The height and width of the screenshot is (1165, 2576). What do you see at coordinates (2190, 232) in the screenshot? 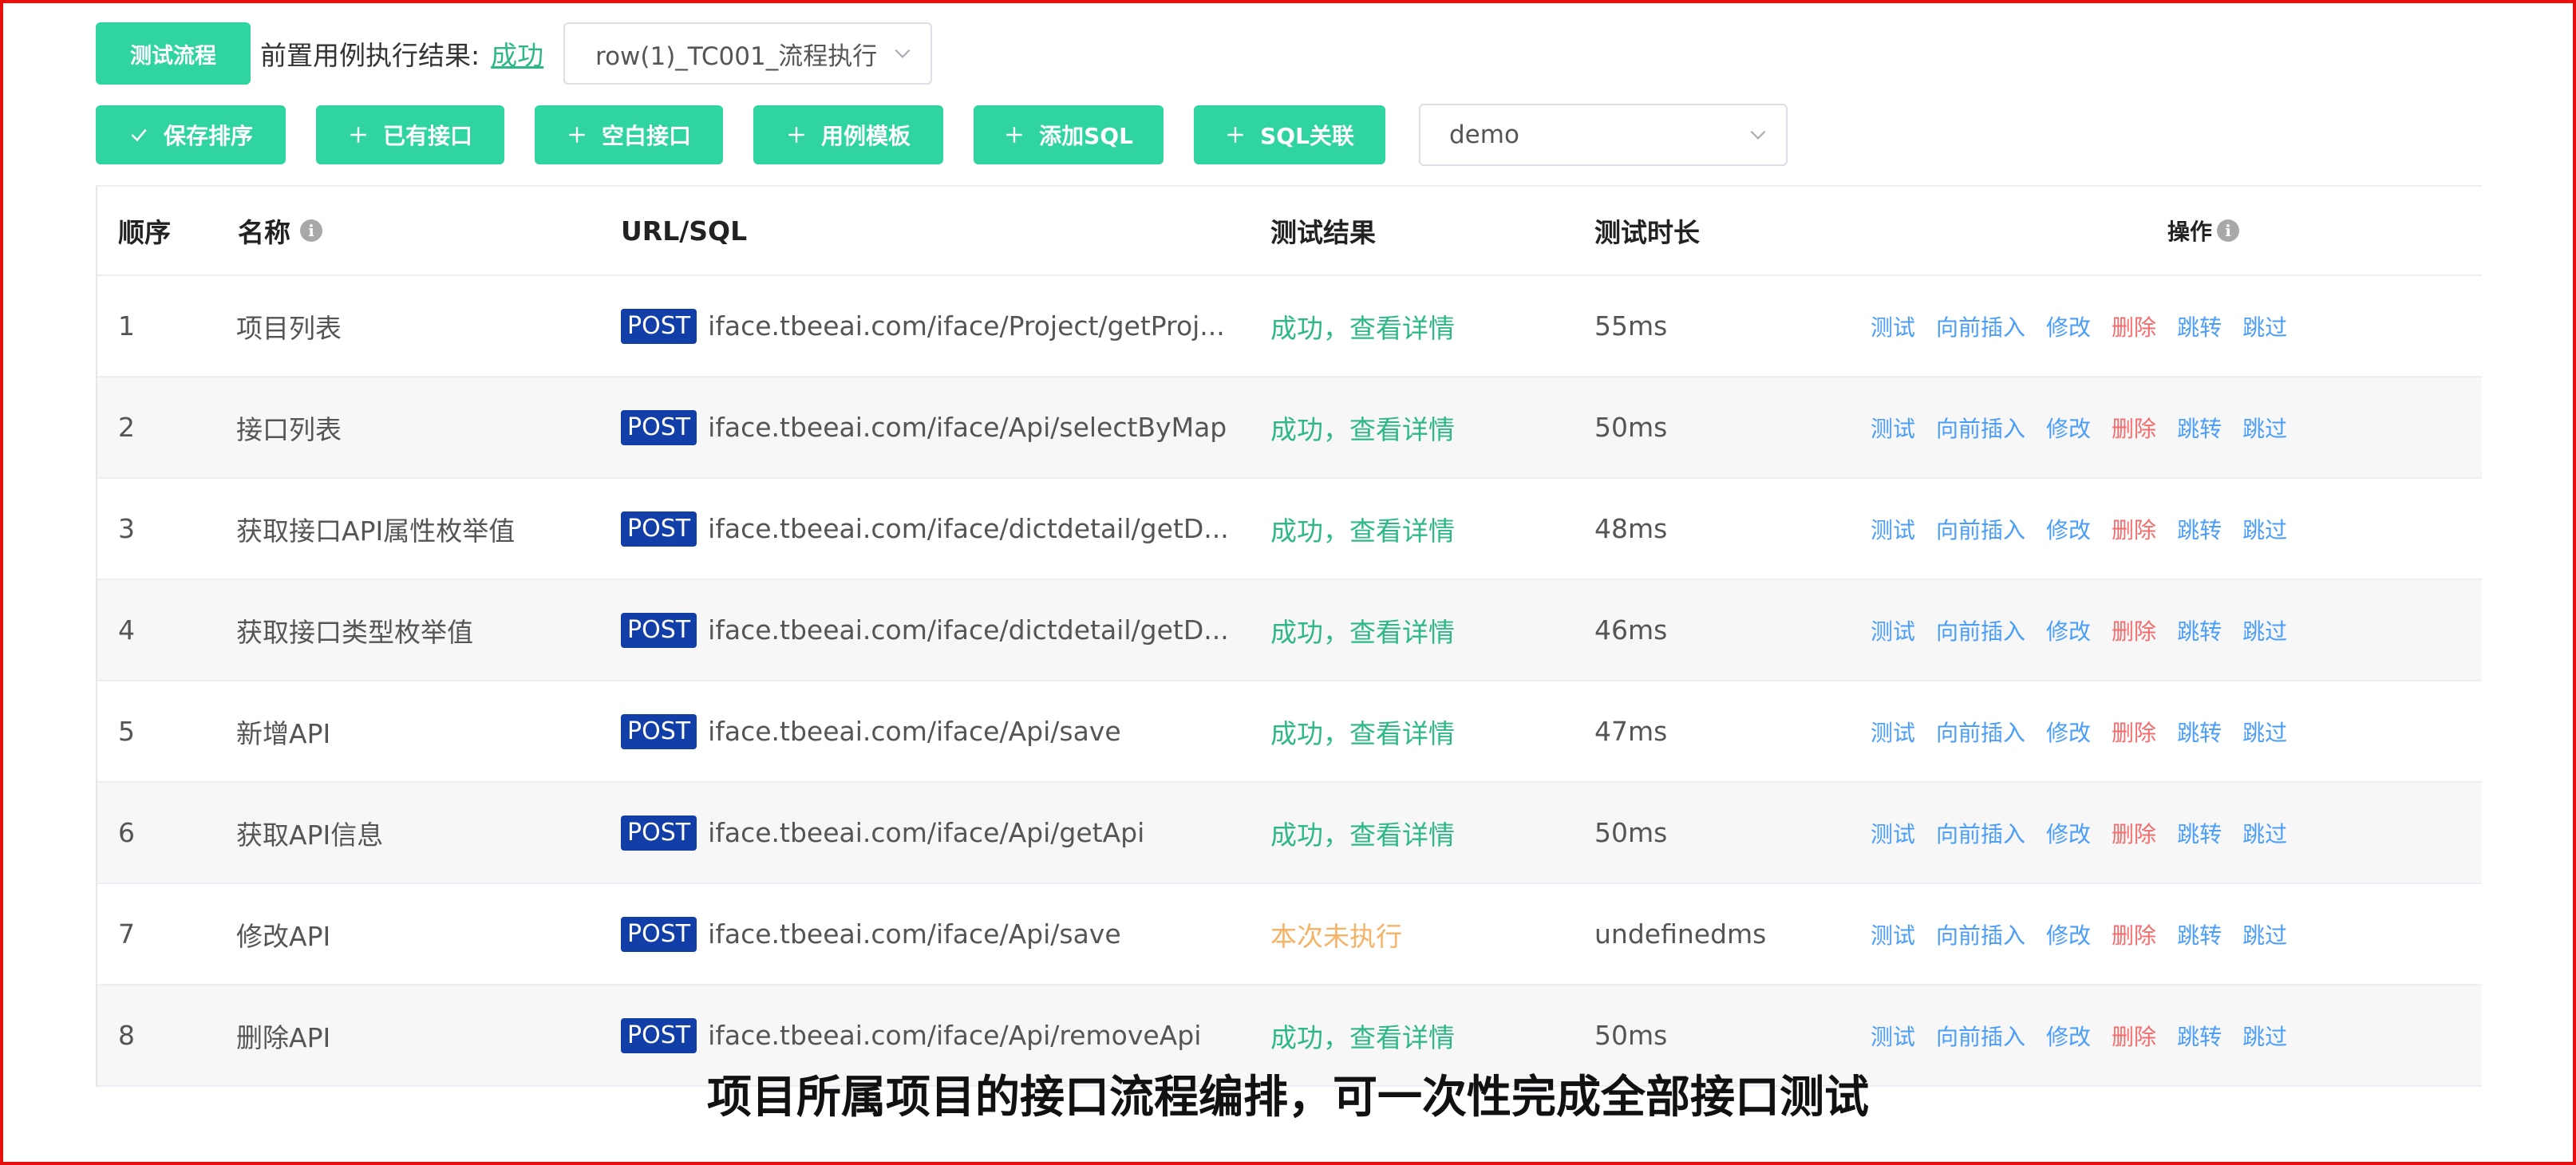
I see `header-ops-label: 操作` at bounding box center [2190, 232].